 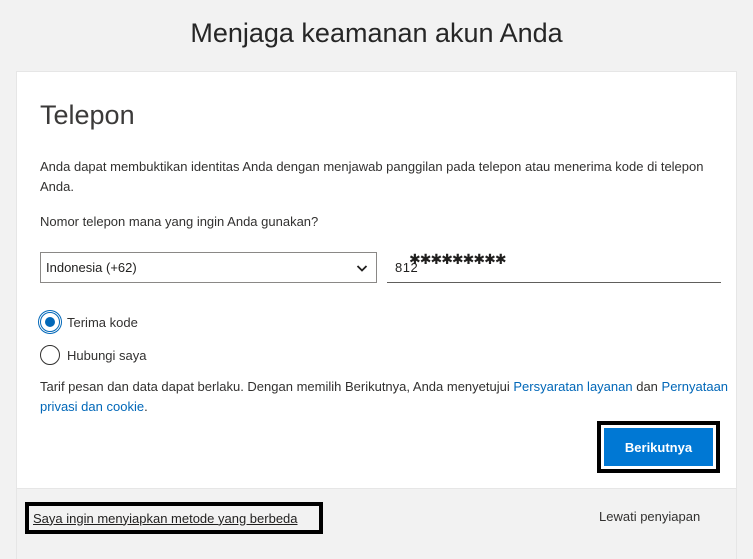 What do you see at coordinates (87, 115) in the screenshot?
I see `section-title: Telepon` at bounding box center [87, 115].